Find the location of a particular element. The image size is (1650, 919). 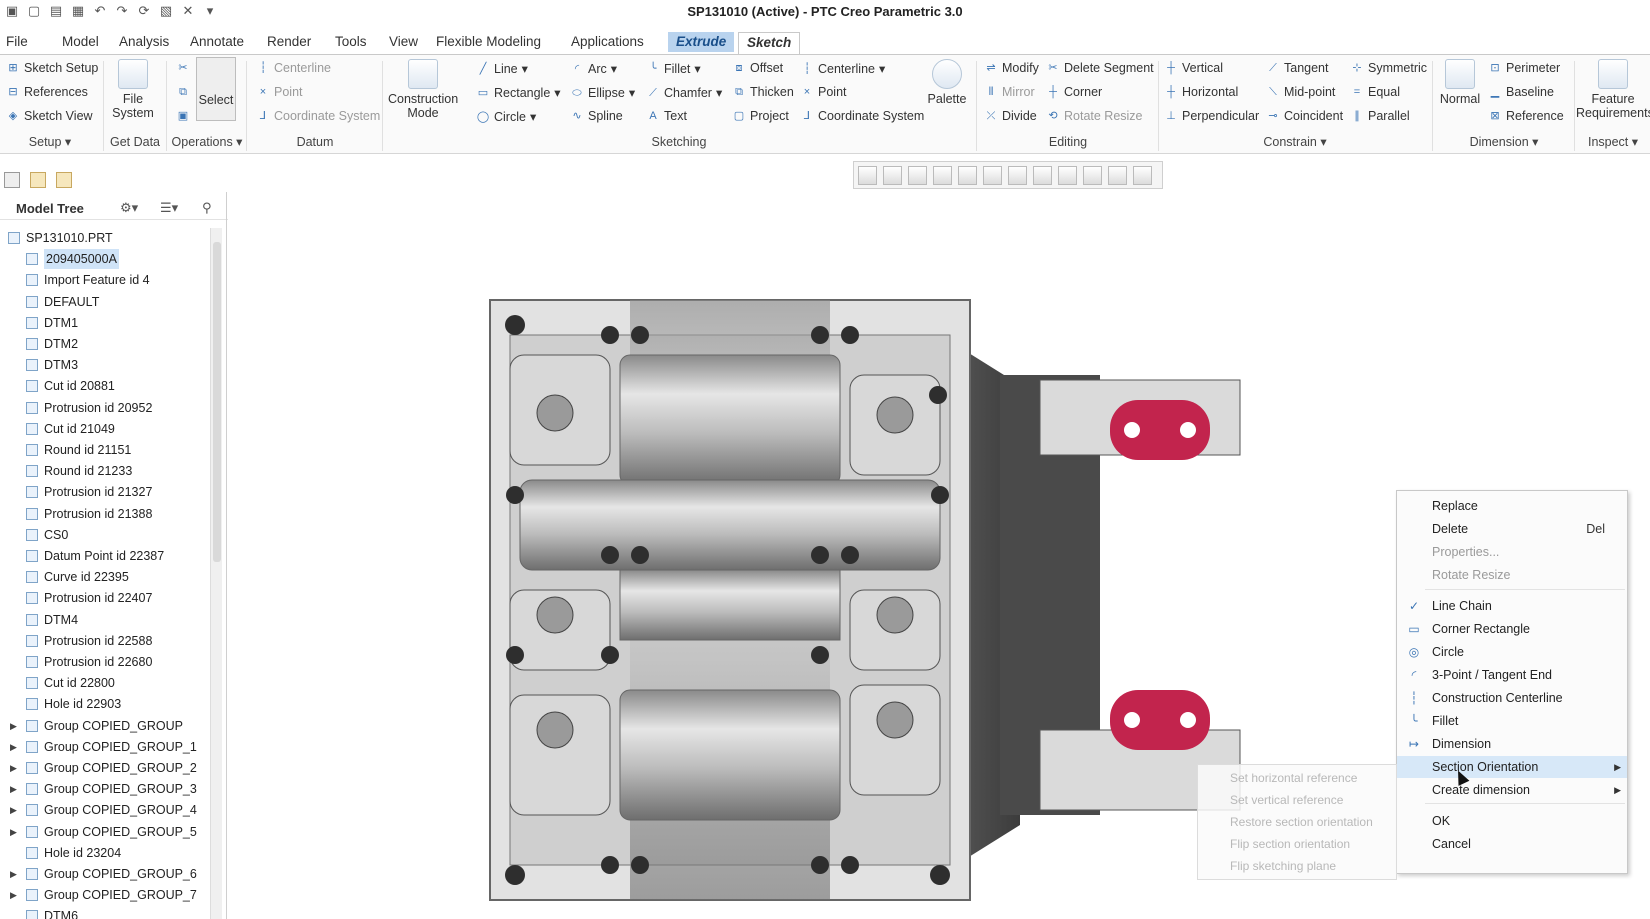

divide-button: ⤫ Divide is located at coordinates (1010, 116).